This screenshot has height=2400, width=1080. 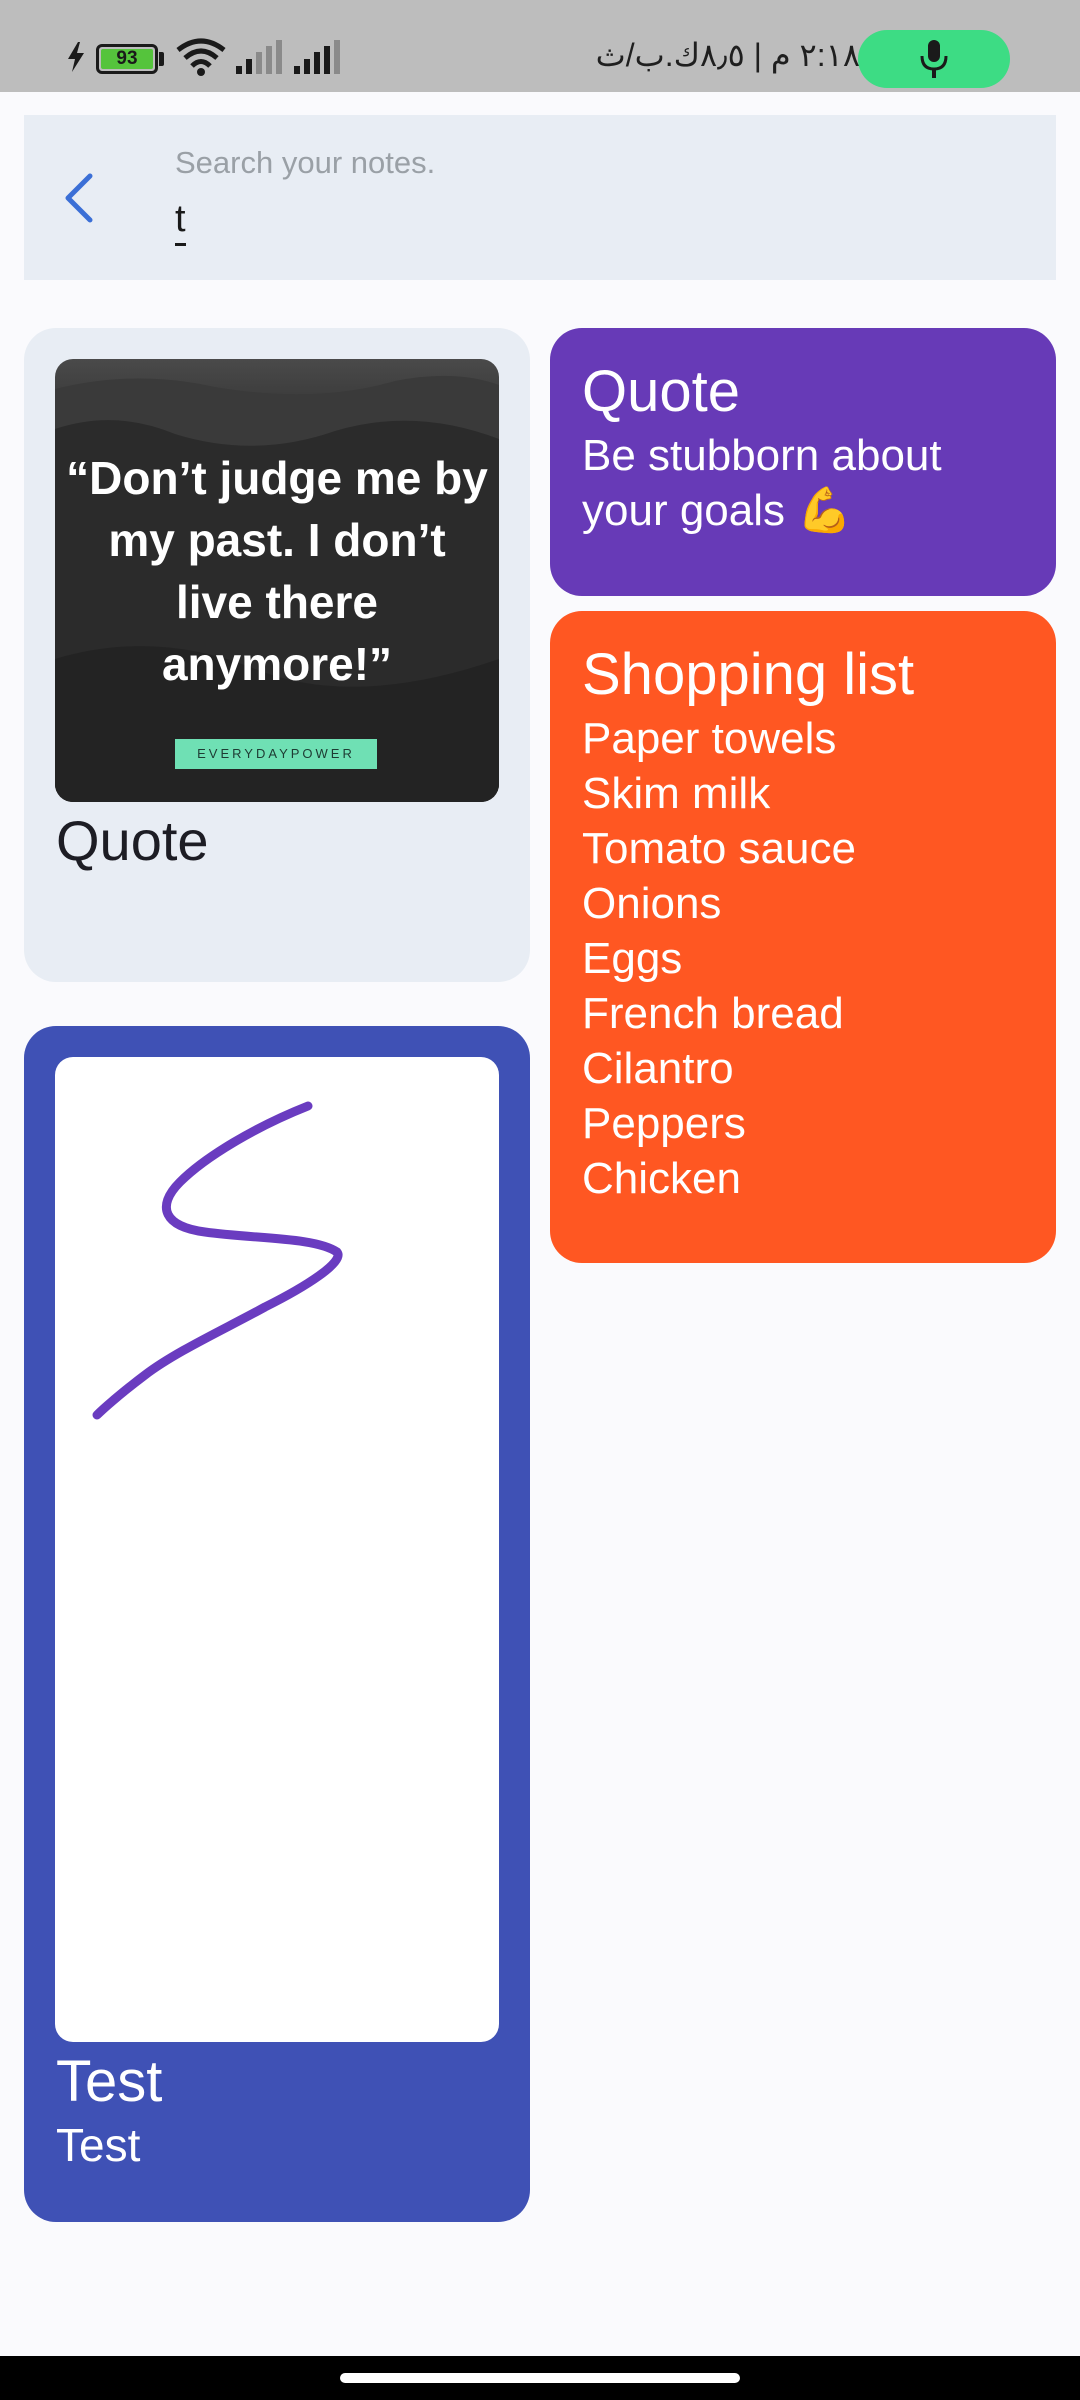 What do you see at coordinates (713, 1013) in the screenshot?
I see `list-item: French bread` at bounding box center [713, 1013].